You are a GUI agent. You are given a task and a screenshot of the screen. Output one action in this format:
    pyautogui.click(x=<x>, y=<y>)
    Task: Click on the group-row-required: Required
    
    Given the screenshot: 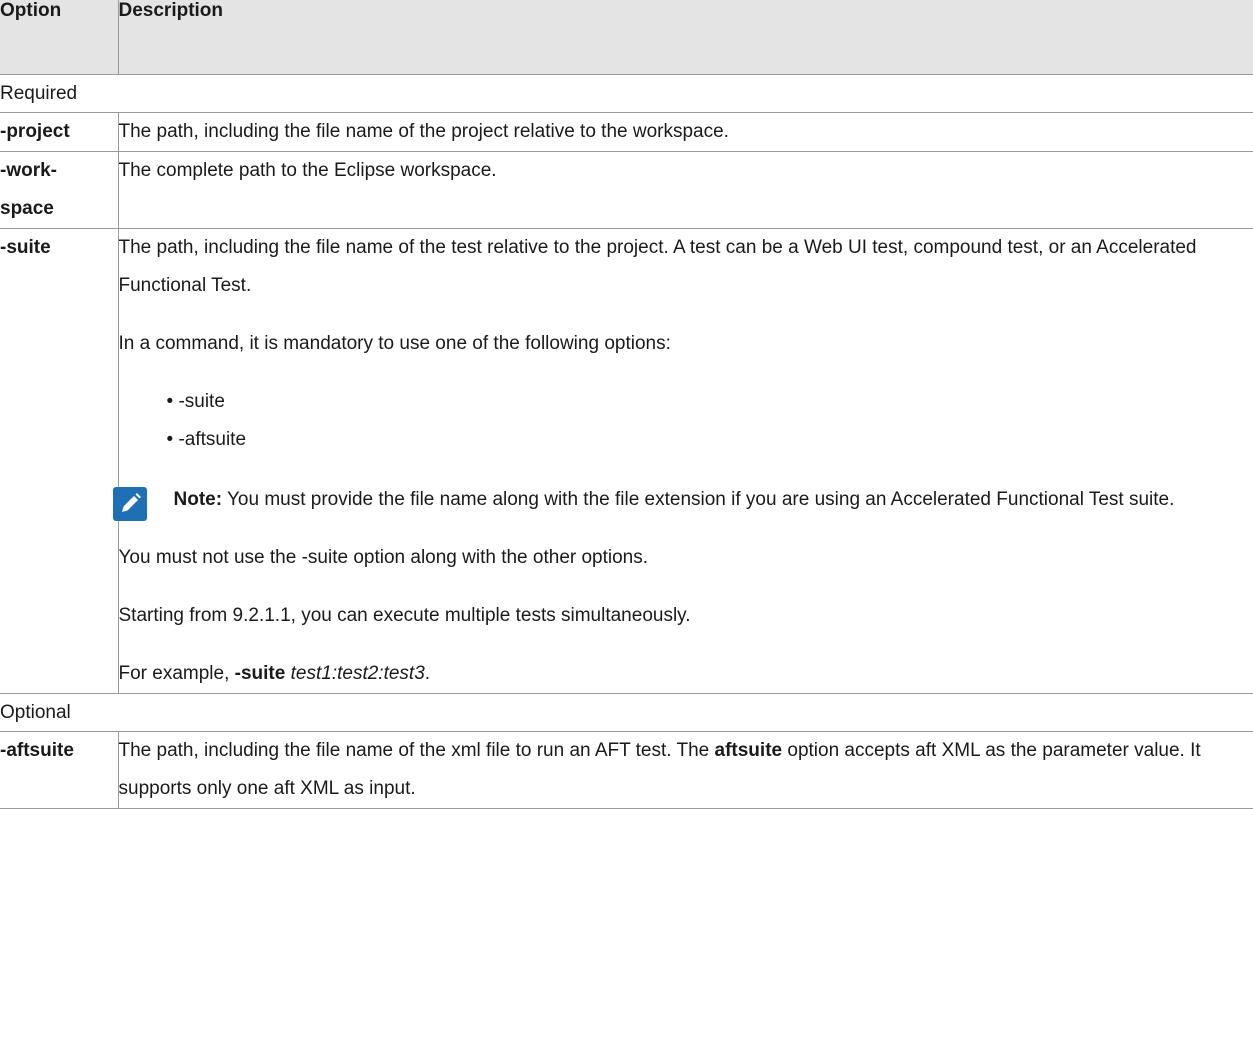 What is the action you would take?
    pyautogui.click(x=626, y=93)
    